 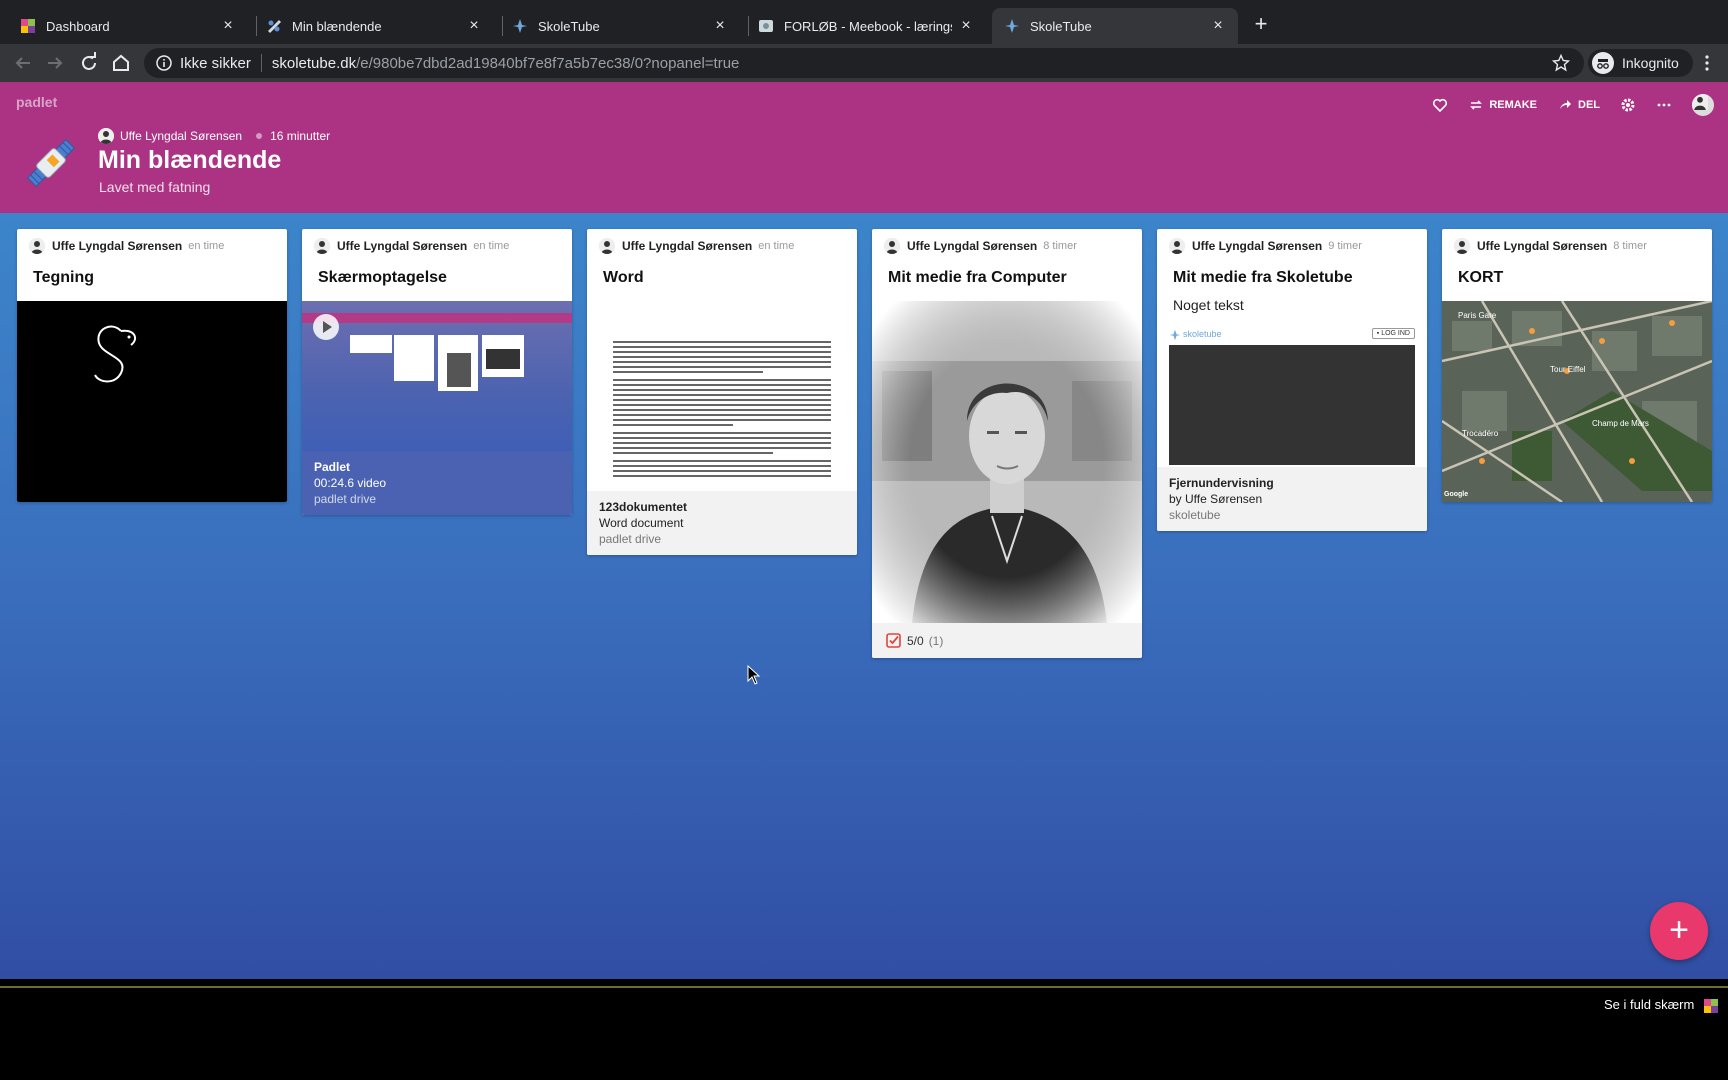 What do you see at coordinates (215, 63) in the screenshot?
I see `security-label: Ikke sikker` at bounding box center [215, 63].